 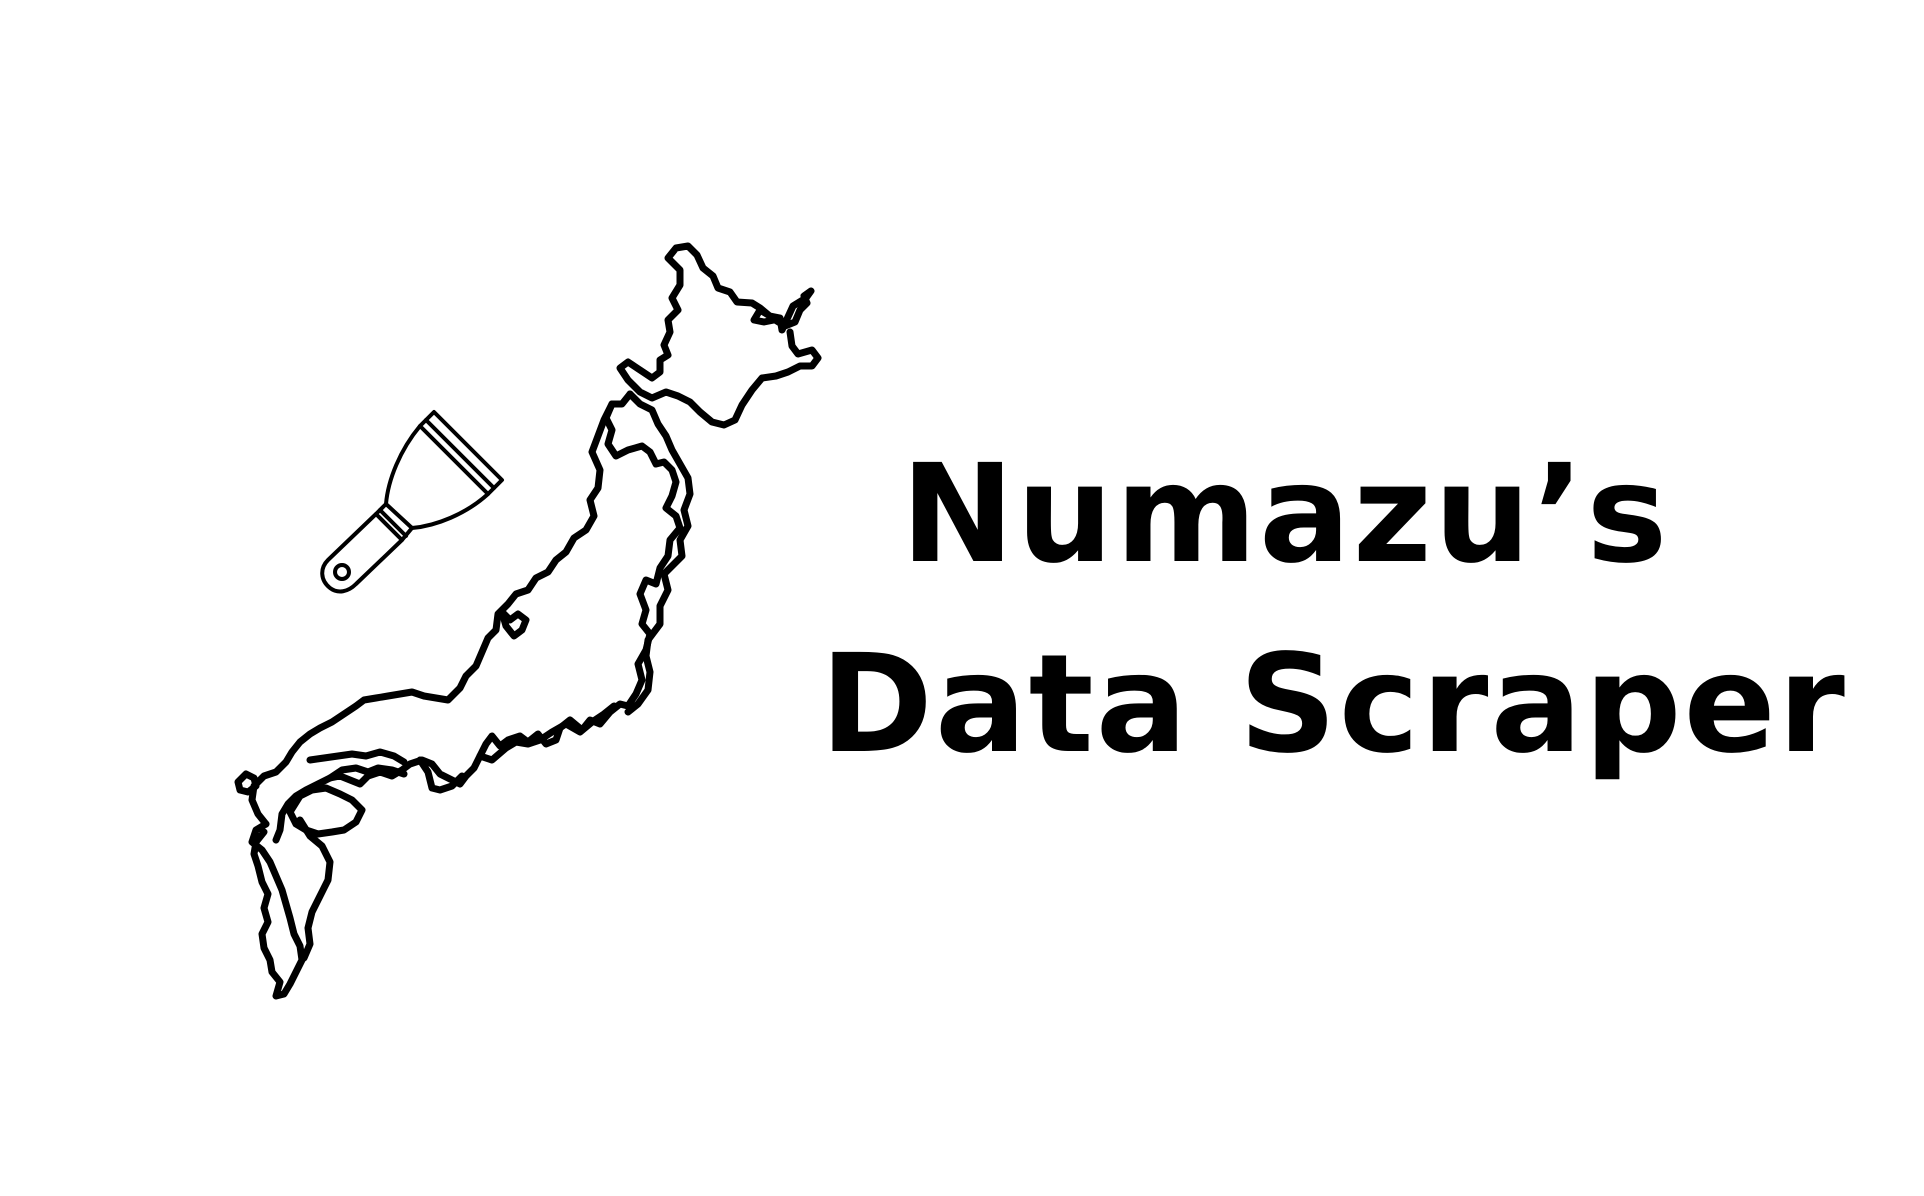 I want to click on title-line-2: Data Scraper, so click(x=1333, y=705).